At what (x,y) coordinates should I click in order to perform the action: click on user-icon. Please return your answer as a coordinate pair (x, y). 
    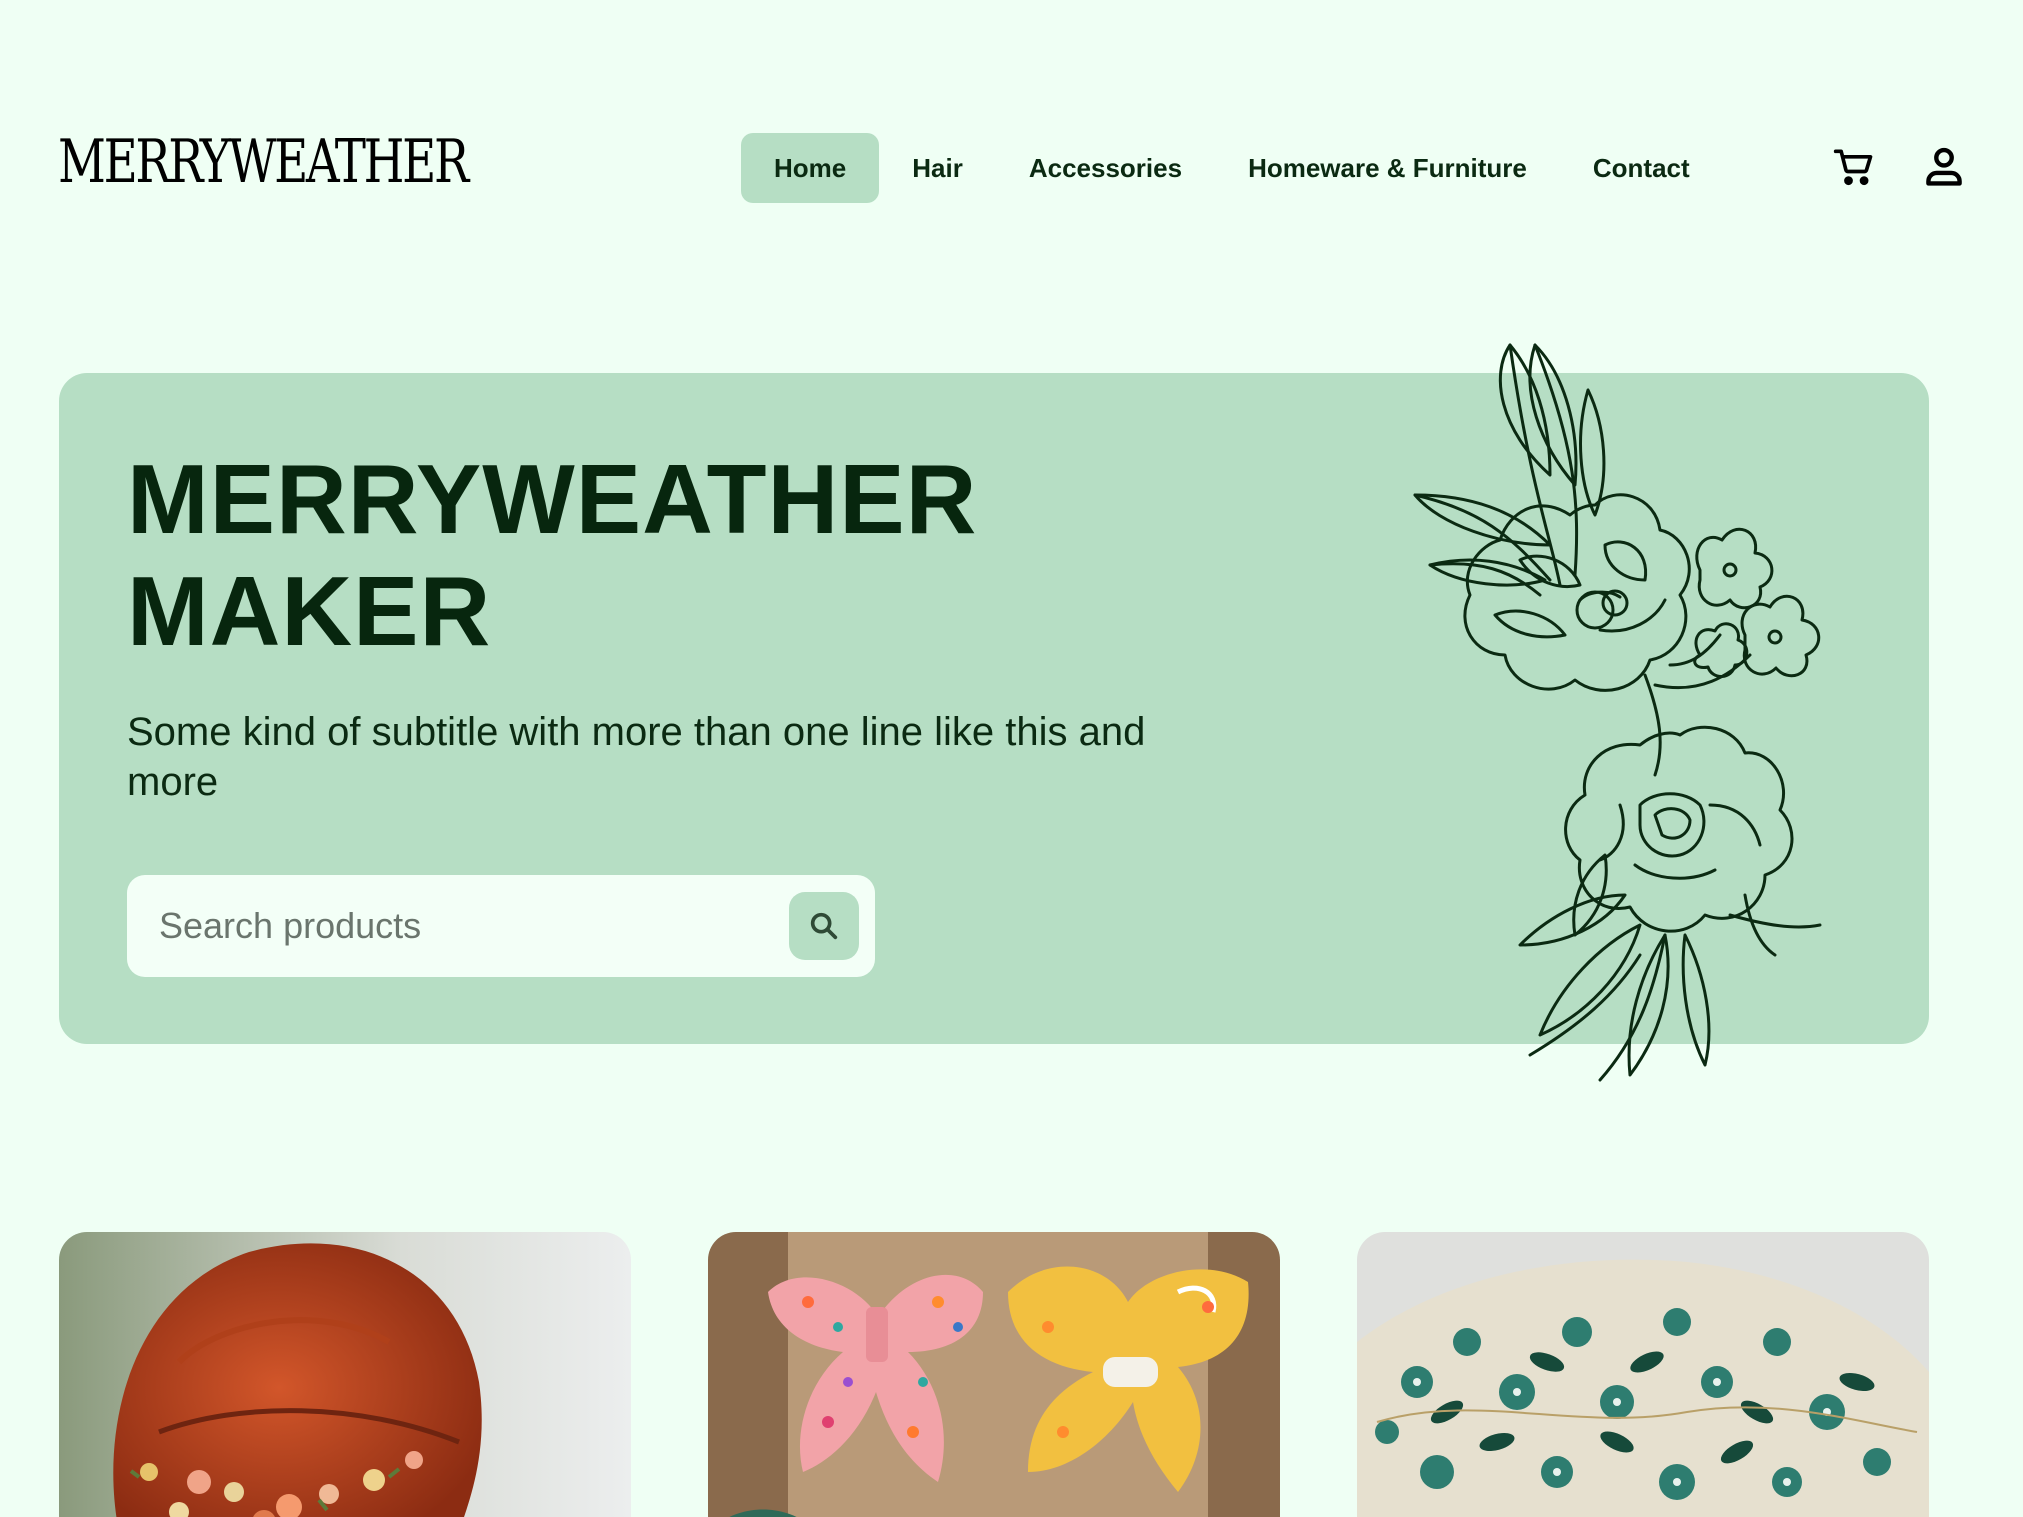
    Looking at the image, I should click on (1944, 166).